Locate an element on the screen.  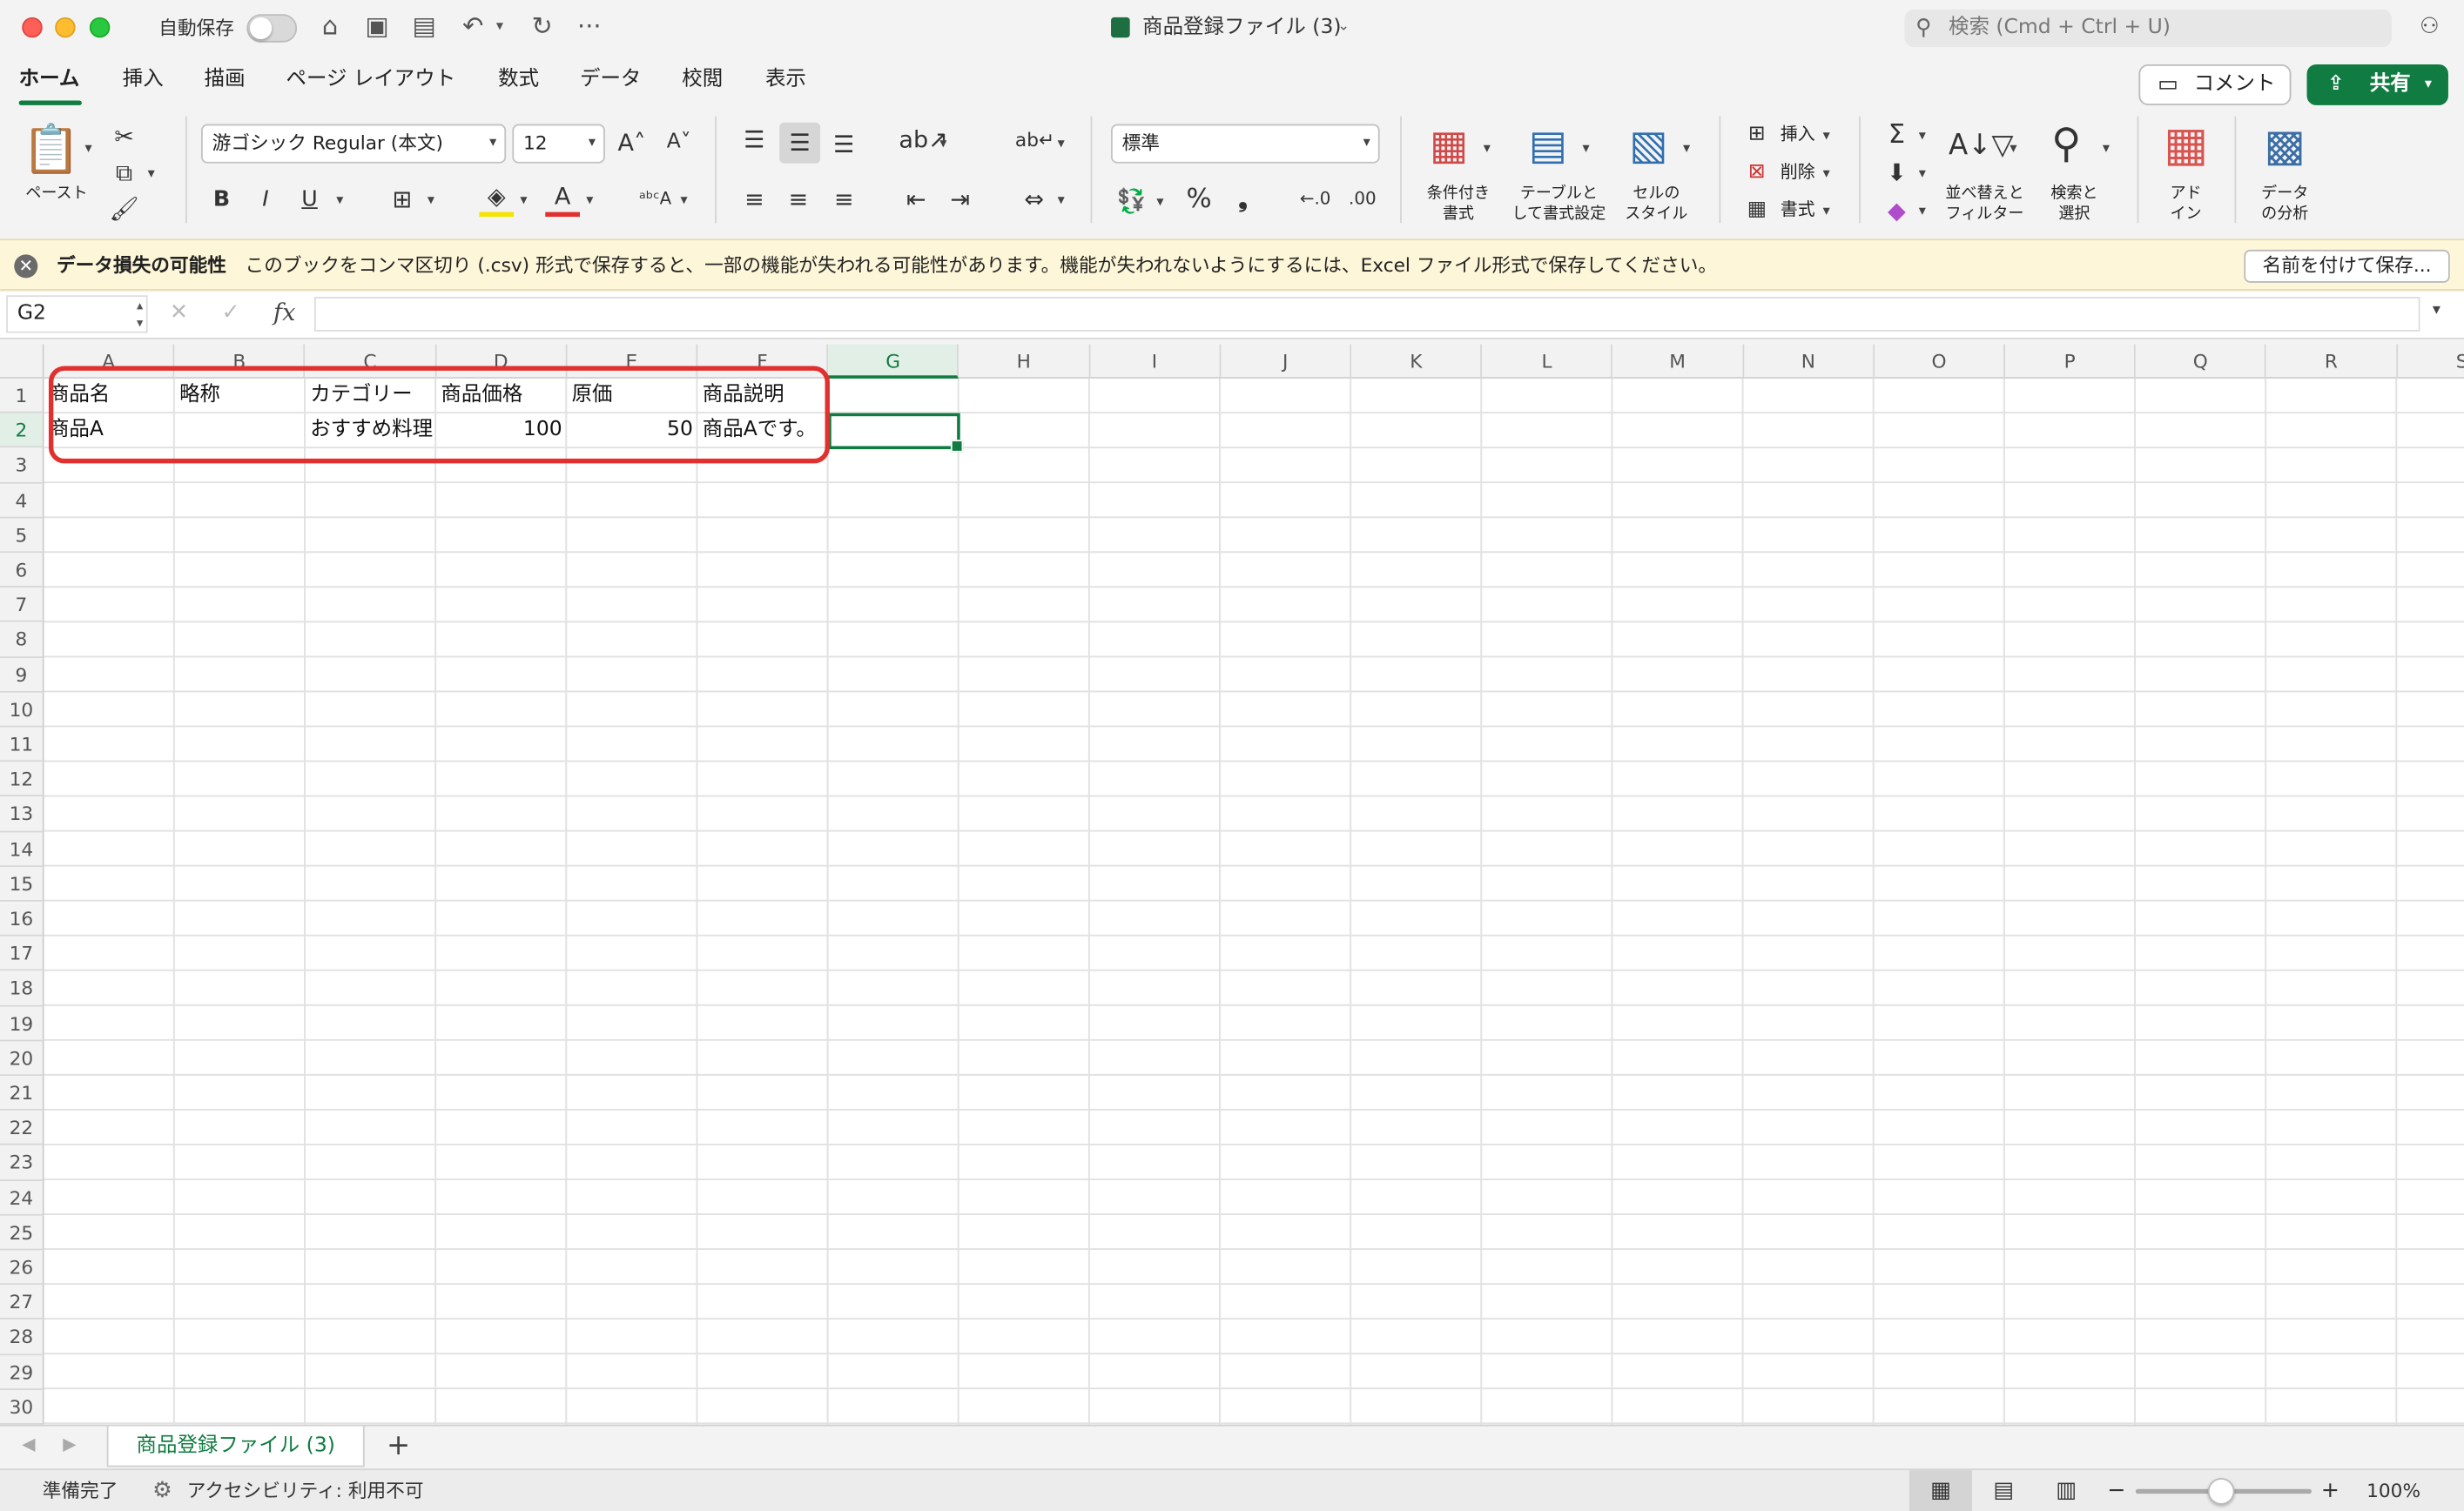
conditional-formatting-dropdown-icon: ▾ is located at coordinates (1488, 149).